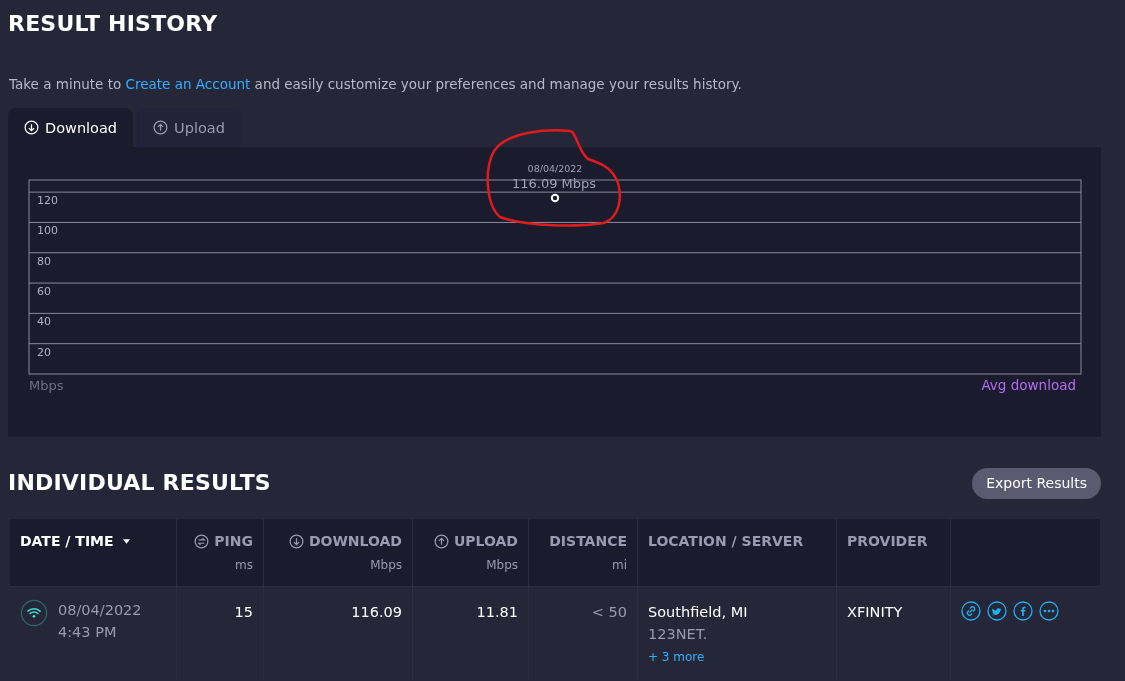 The height and width of the screenshot is (681, 1125). I want to click on unit-label: Mbps, so click(46, 385).